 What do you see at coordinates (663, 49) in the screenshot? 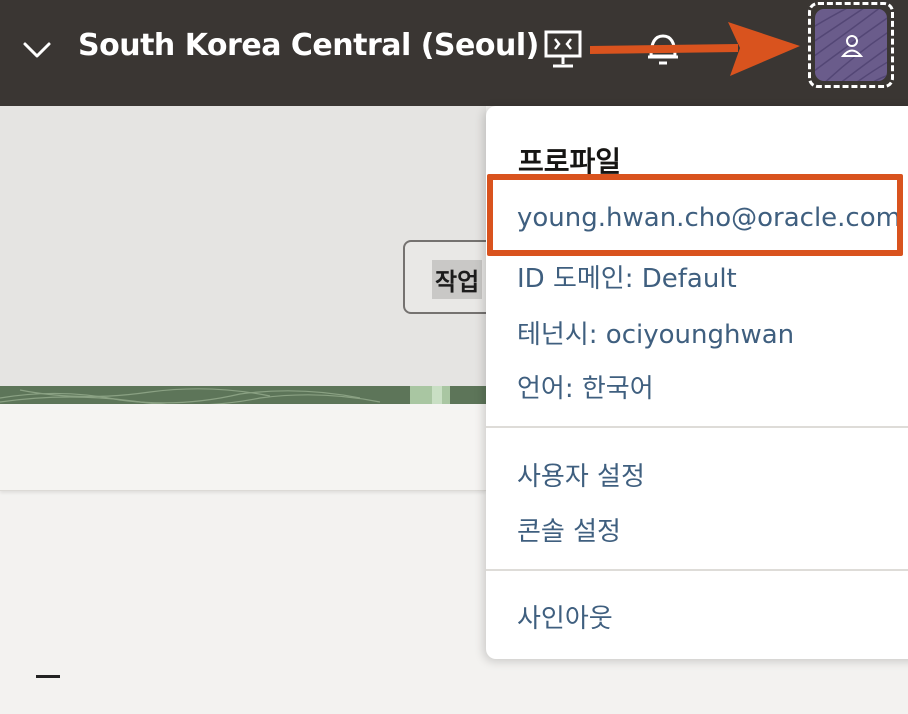
I see `bell-icon` at bounding box center [663, 49].